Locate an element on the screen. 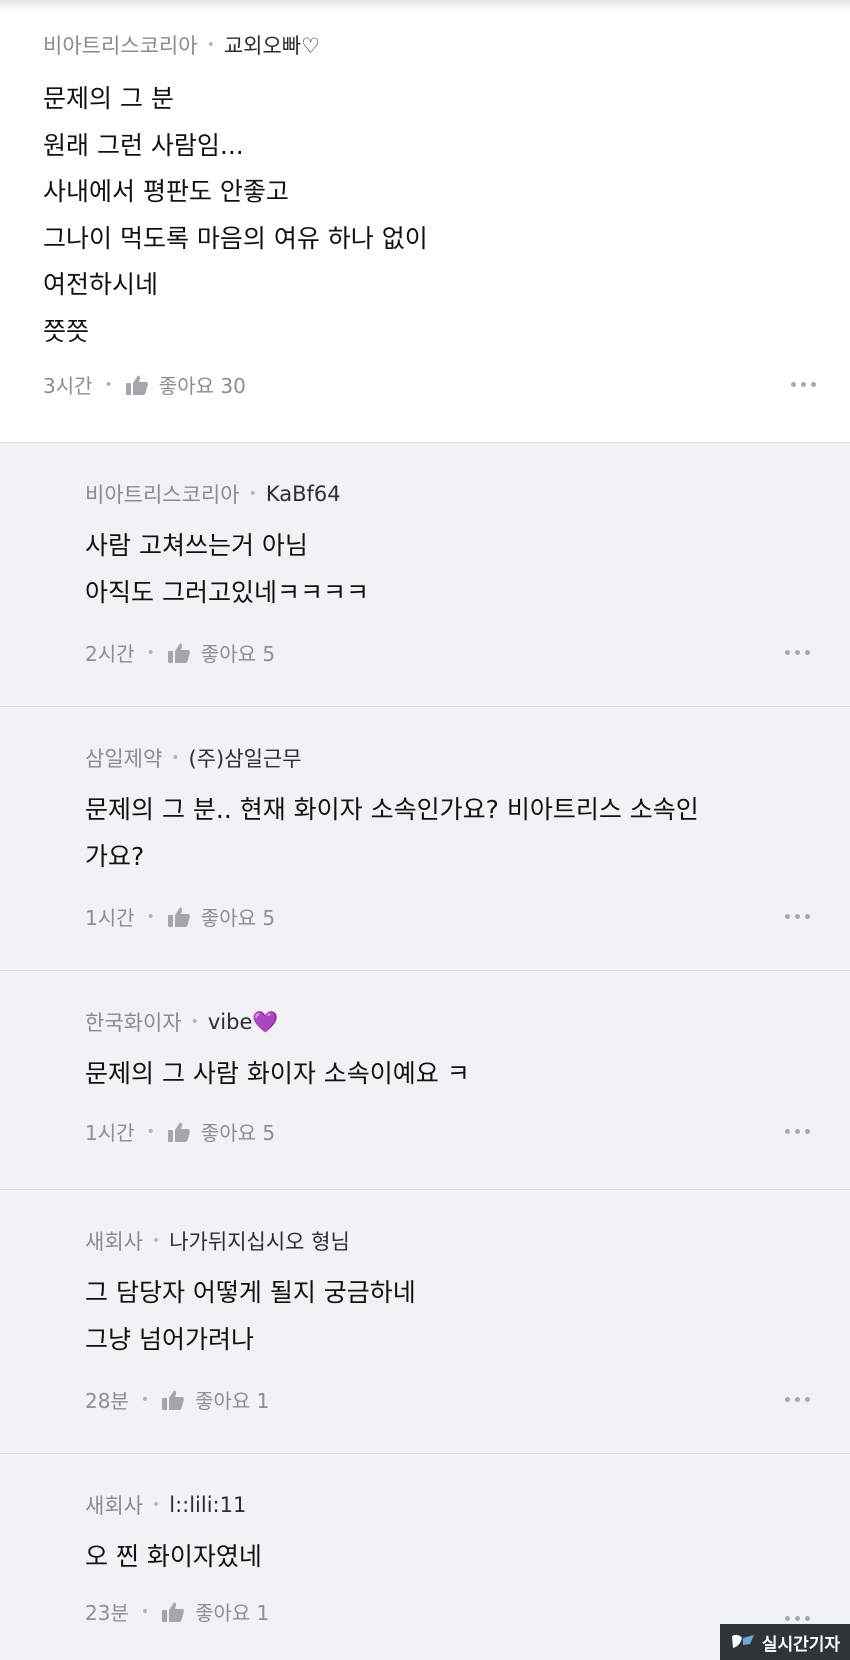 The width and height of the screenshot is (850, 1660). comment-header: 삼일제약 • (주)삼일근무 is located at coordinates (193, 758).